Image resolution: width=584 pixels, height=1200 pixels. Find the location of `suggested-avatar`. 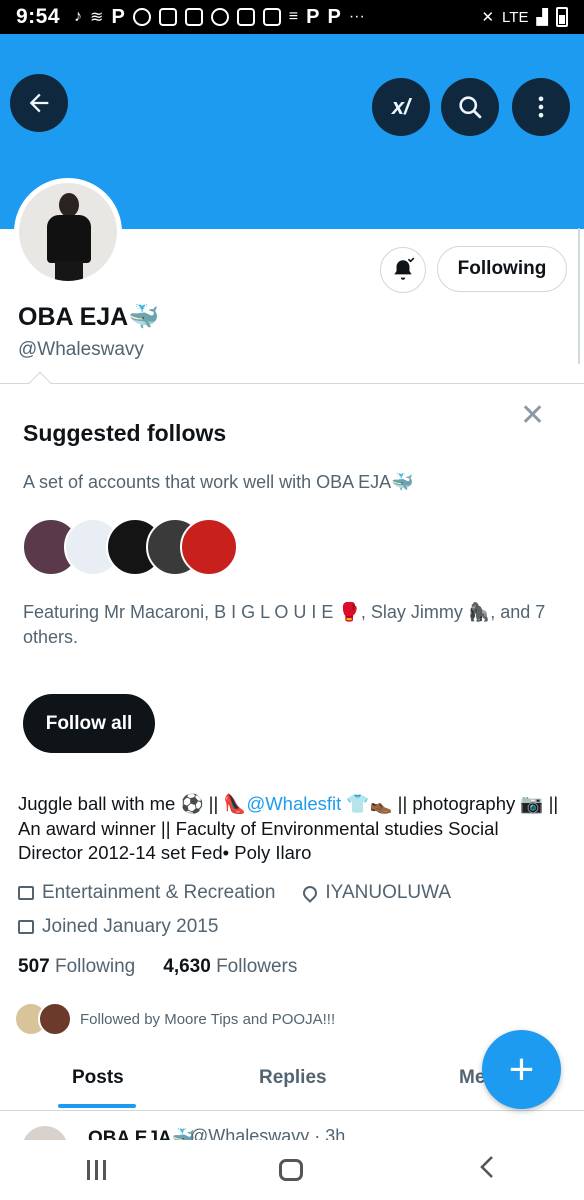

suggested-avatar is located at coordinates (209, 547).